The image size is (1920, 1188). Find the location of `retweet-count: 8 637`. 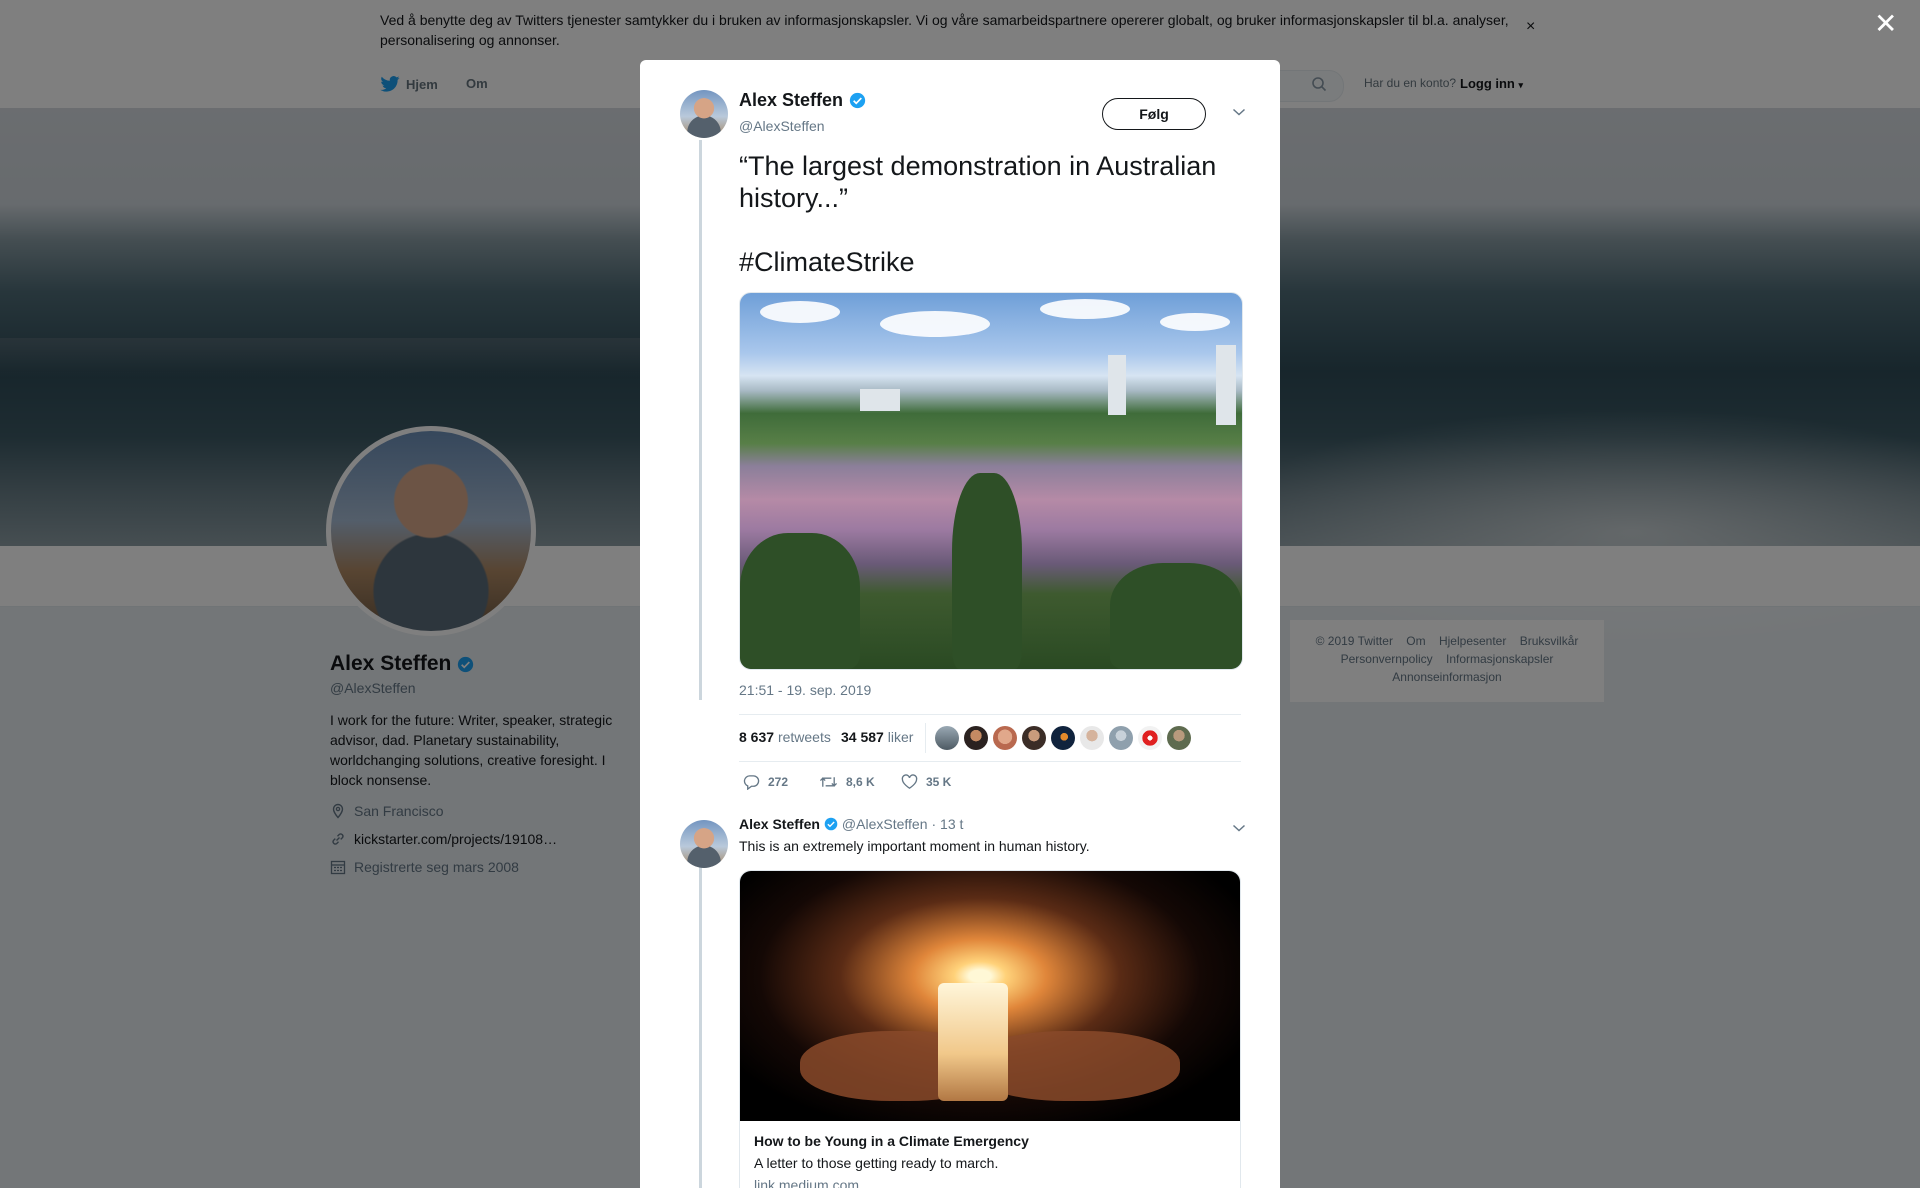

retweet-count: 8 637 is located at coordinates (757, 737).